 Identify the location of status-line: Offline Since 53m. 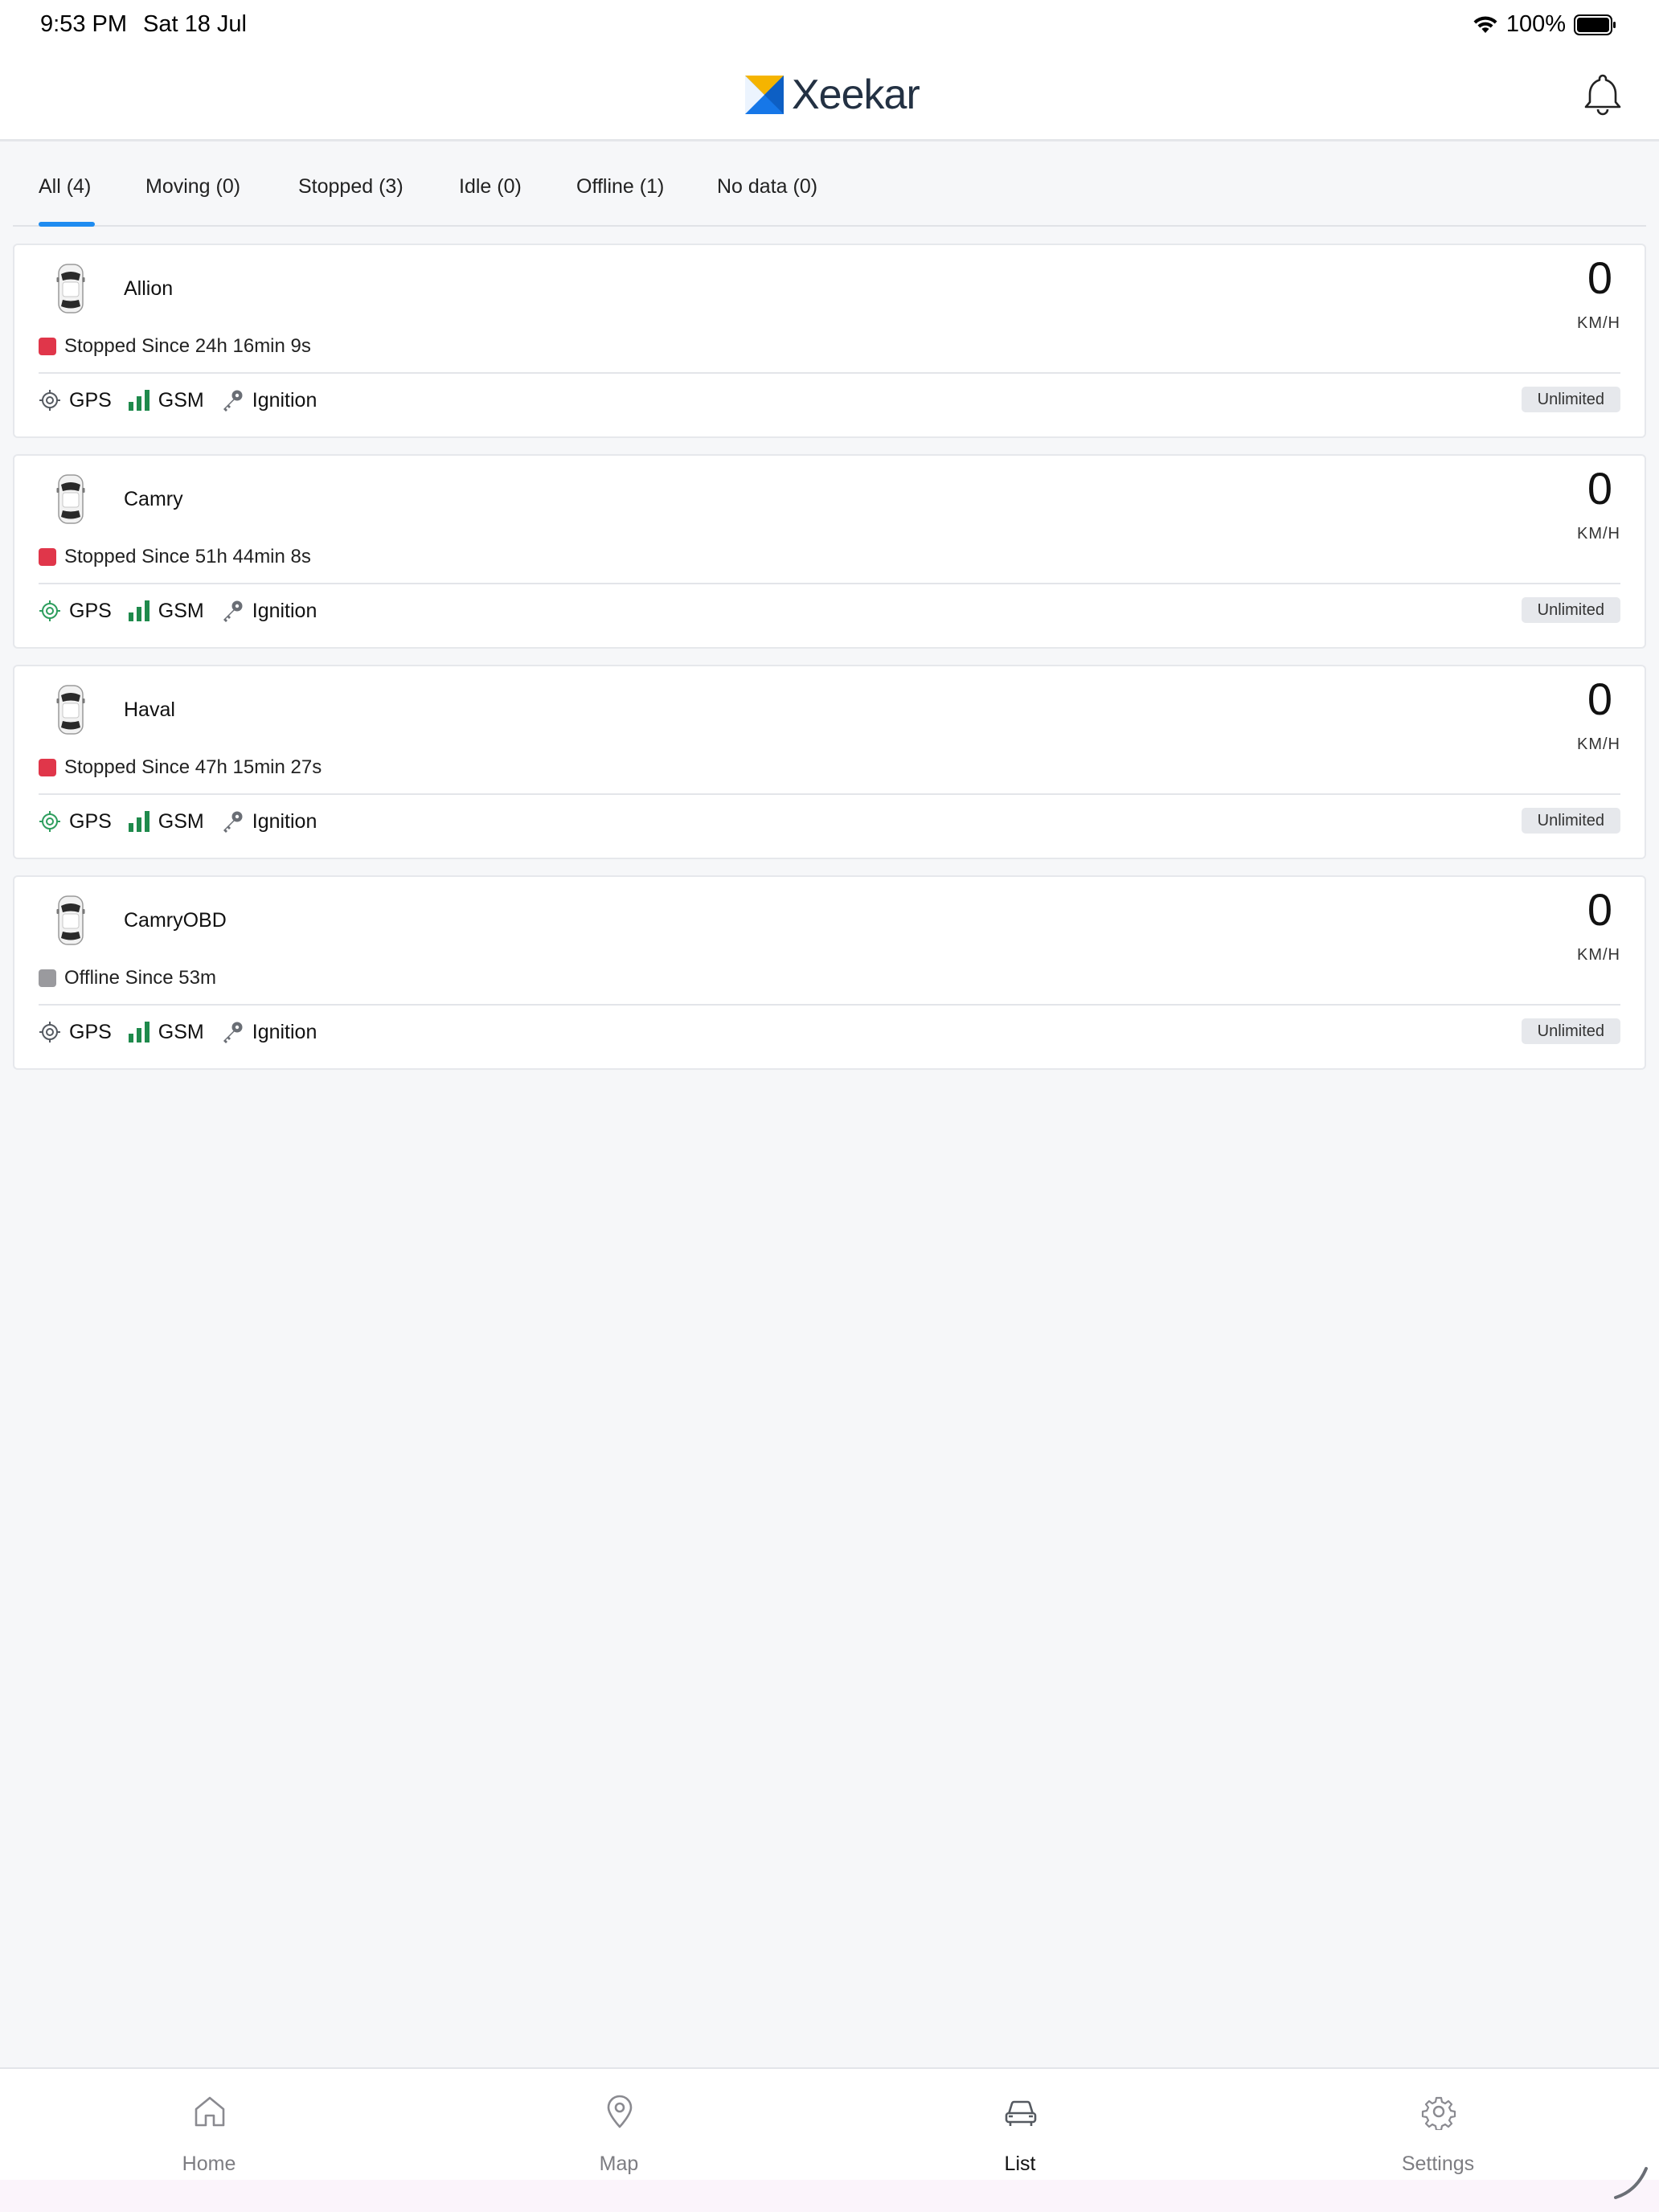
(127, 978).